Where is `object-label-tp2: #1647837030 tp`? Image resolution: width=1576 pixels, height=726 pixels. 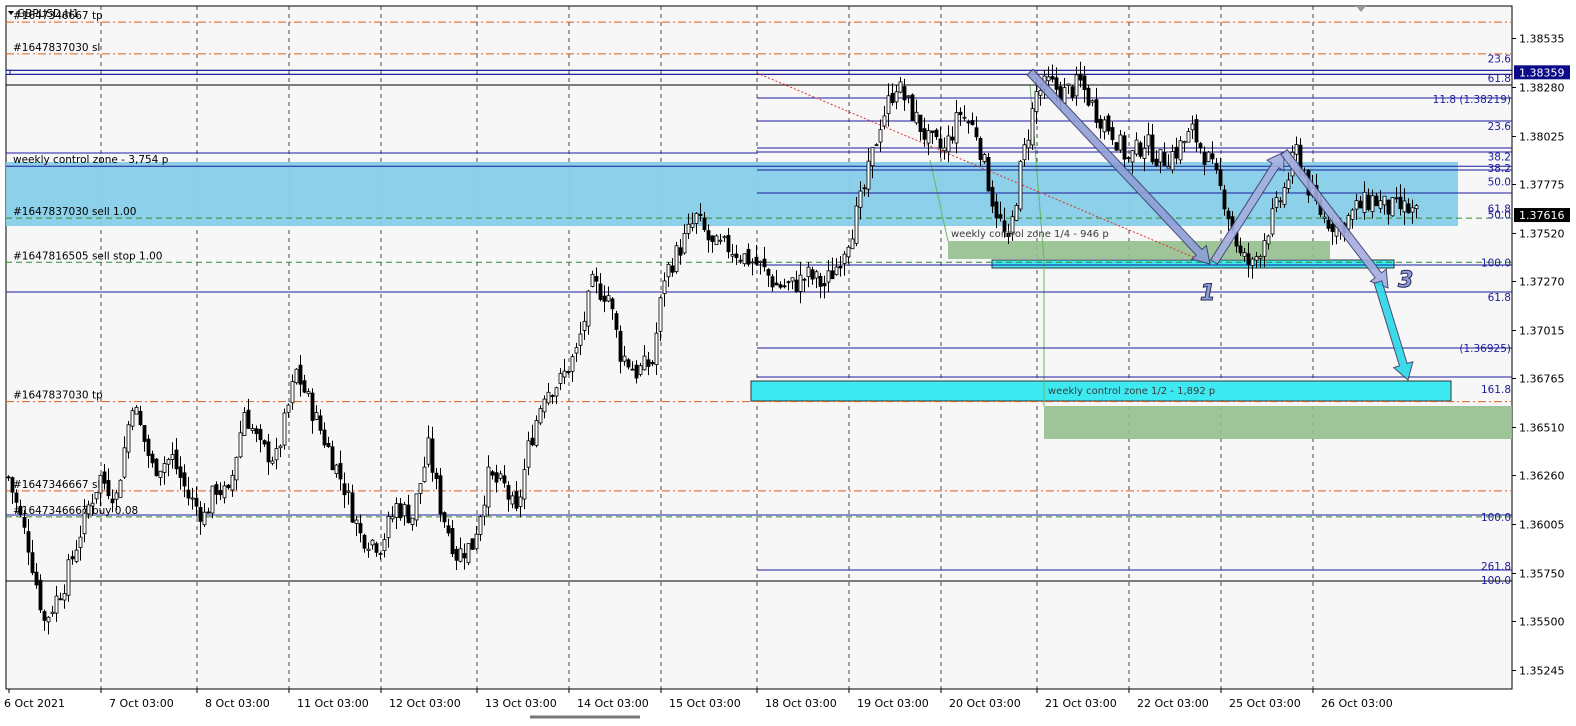
object-label-tp2: #1647837030 tp is located at coordinates (58, 396).